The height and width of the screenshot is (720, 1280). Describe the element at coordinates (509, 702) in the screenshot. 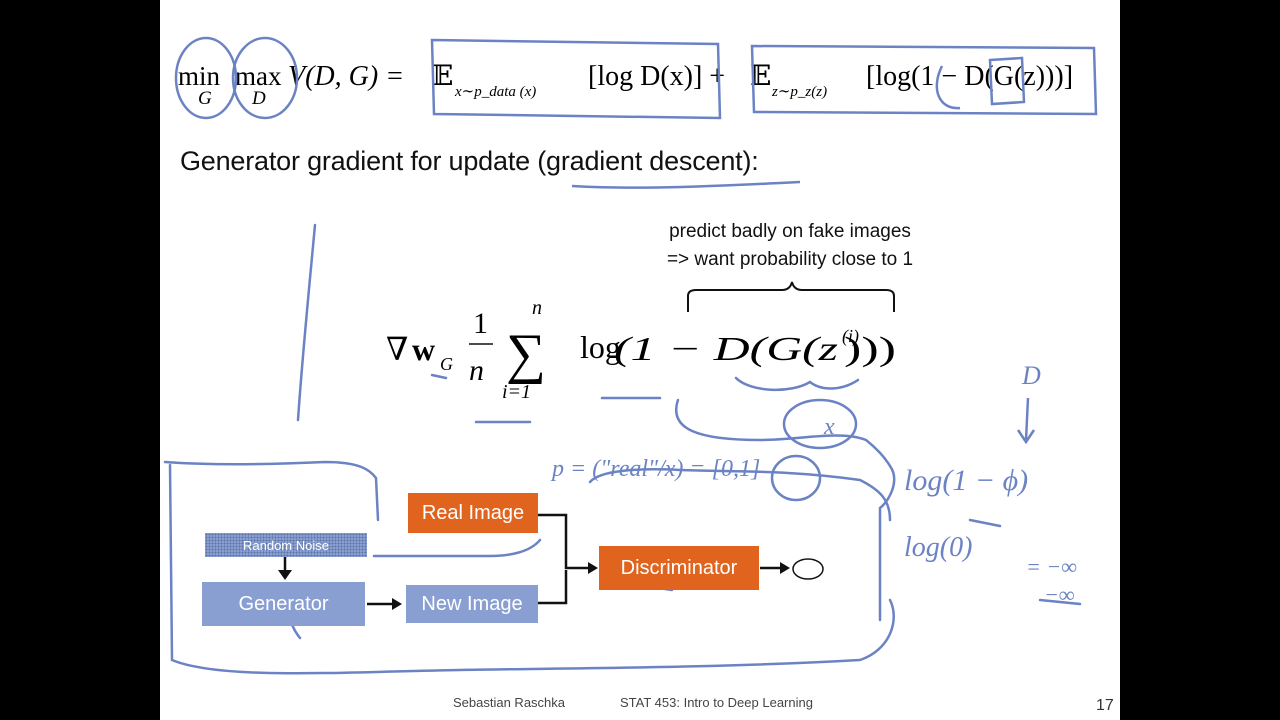

I see `footer-author: Sebastian Raschka` at that location.